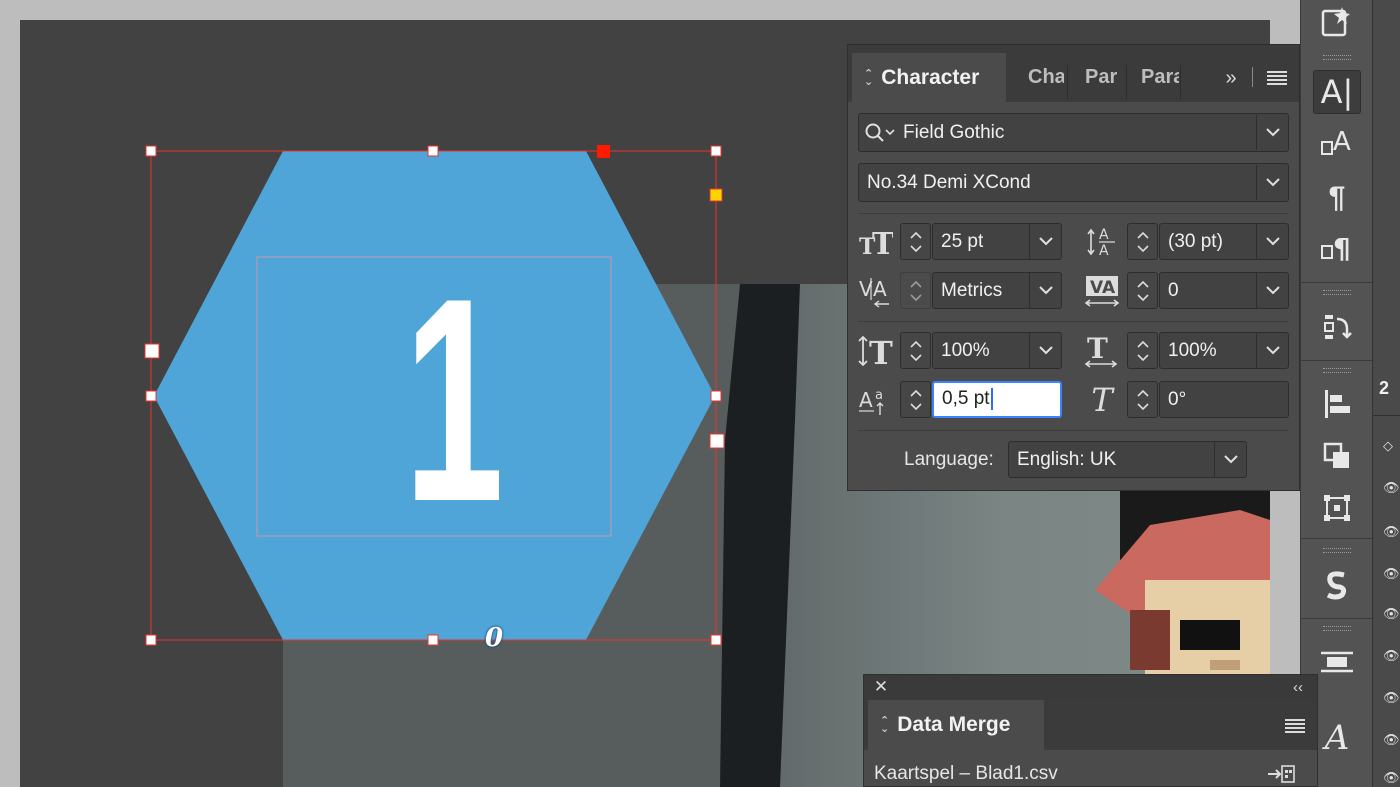 Image resolution: width=1400 pixels, height=787 pixels. Describe the element at coordinates (1337, 738) in the screenshot. I see `glyphs-icon: A` at that location.